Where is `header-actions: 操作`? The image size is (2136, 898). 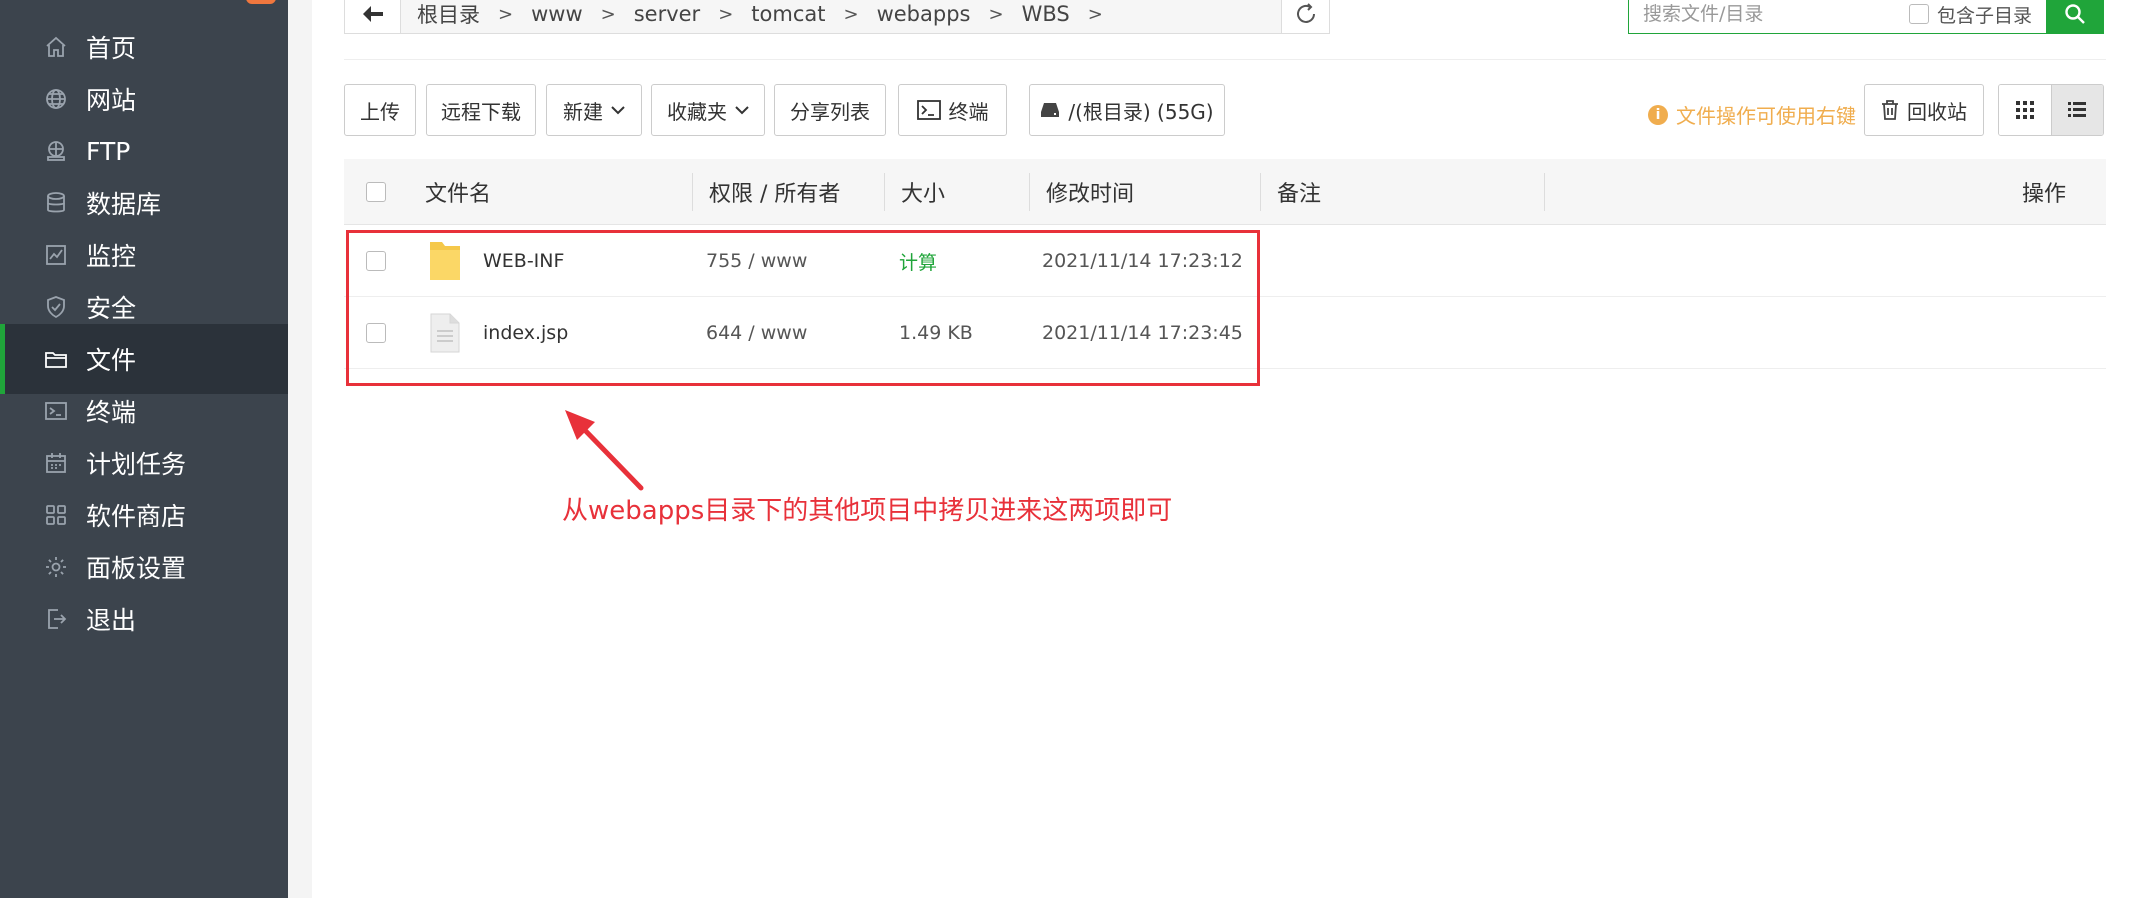
header-actions: 操作 is located at coordinates (2043, 194).